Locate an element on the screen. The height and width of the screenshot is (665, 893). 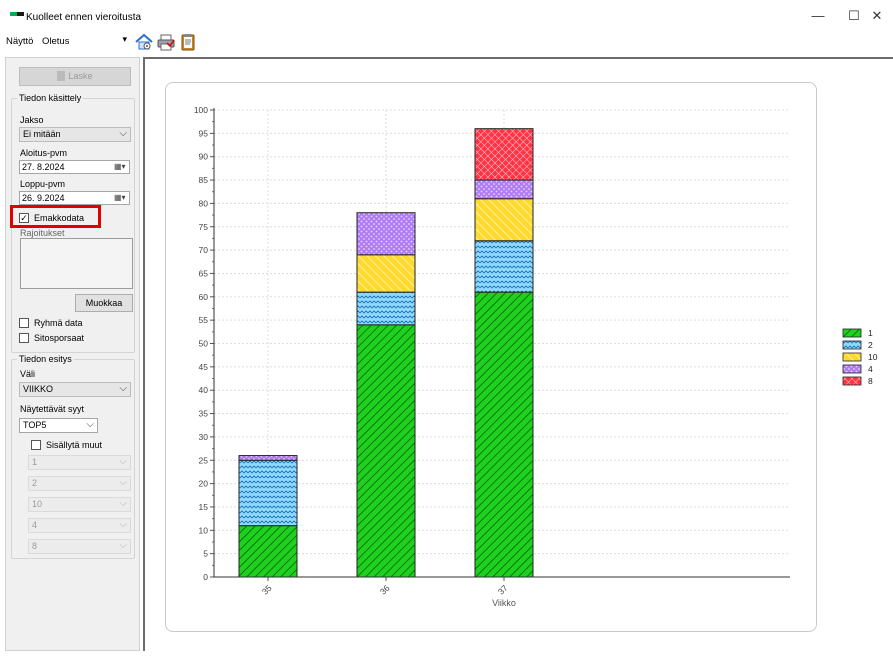
legend-label: 2 is located at coordinates (870, 345).